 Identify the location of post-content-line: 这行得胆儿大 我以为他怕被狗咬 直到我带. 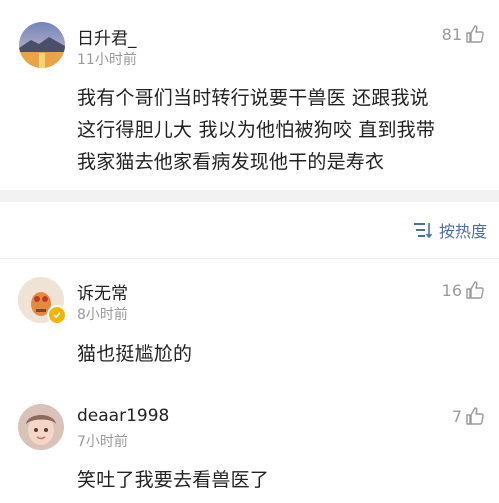
(256, 130).